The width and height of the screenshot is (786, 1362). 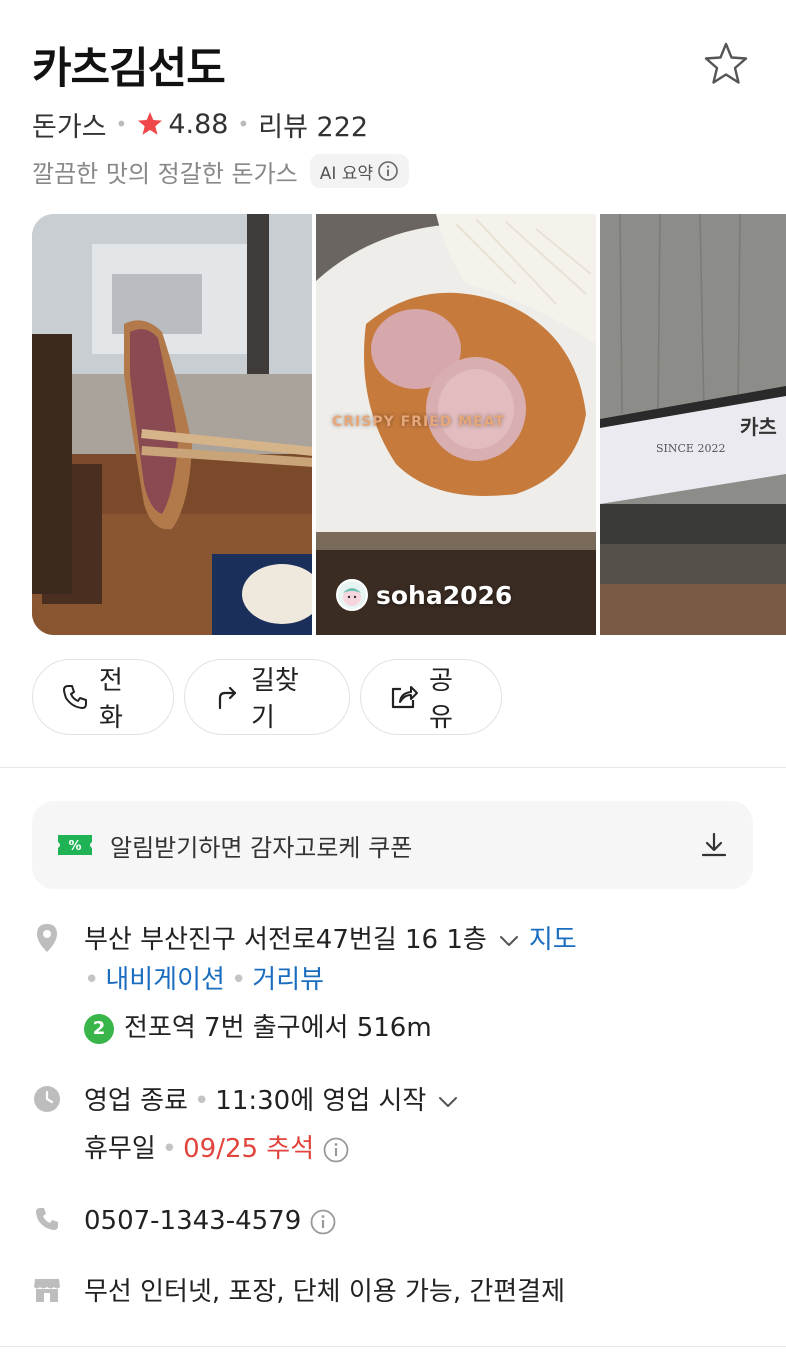 I want to click on svg-text: 카츠, so click(x=758, y=427).